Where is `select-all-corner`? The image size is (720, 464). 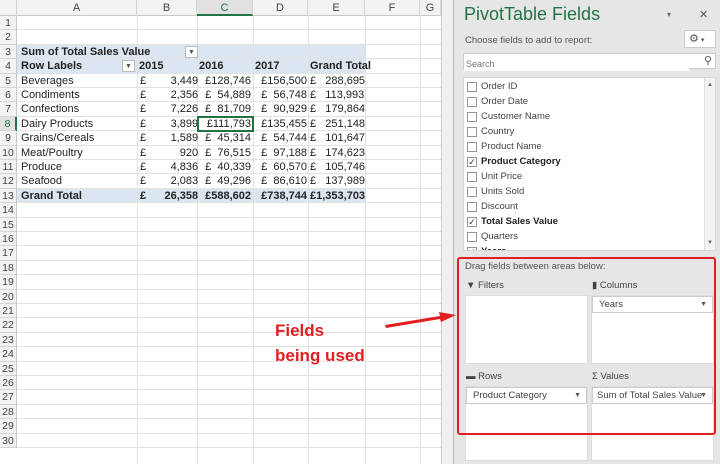 select-all-corner is located at coordinates (8, 8).